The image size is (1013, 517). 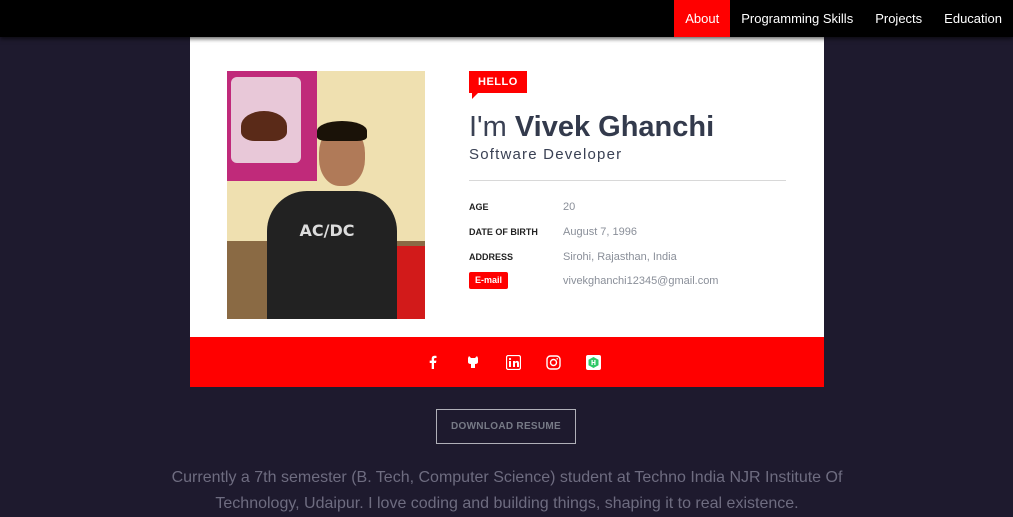 What do you see at coordinates (491, 257) in the screenshot?
I see `address-label: ADDRESS` at bounding box center [491, 257].